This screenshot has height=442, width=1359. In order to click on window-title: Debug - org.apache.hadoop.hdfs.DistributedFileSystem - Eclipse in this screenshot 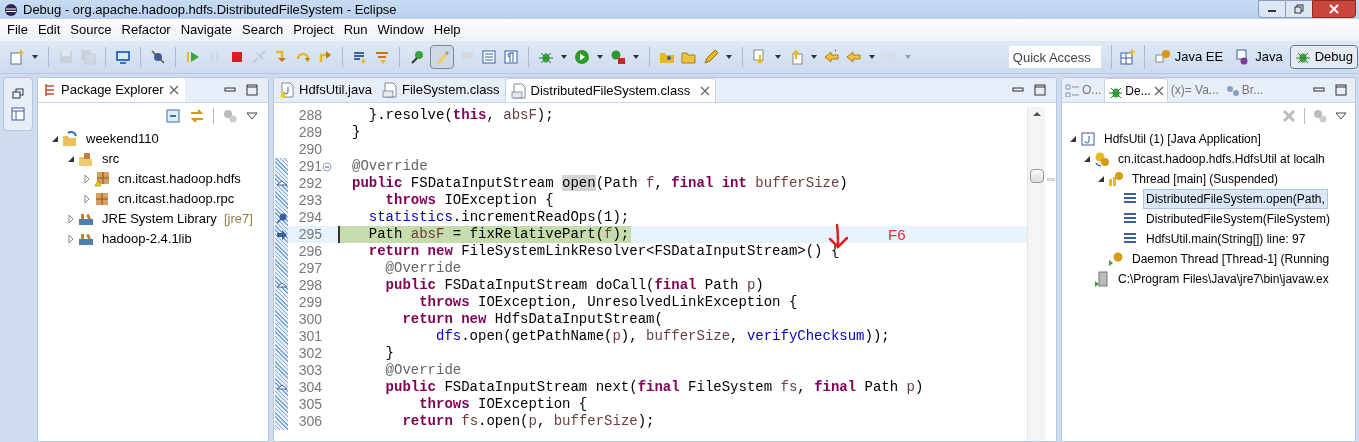, I will do `click(210, 9)`.